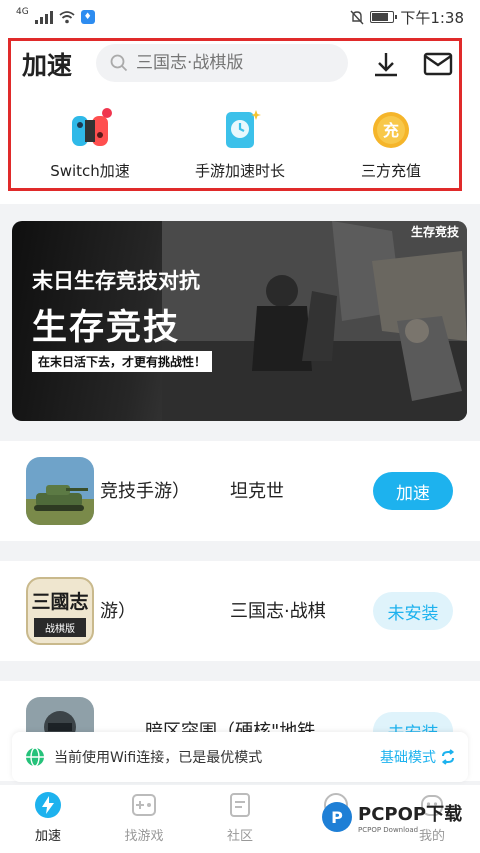  I want to click on watermark-subtext: PCPOP Download, so click(388, 830).